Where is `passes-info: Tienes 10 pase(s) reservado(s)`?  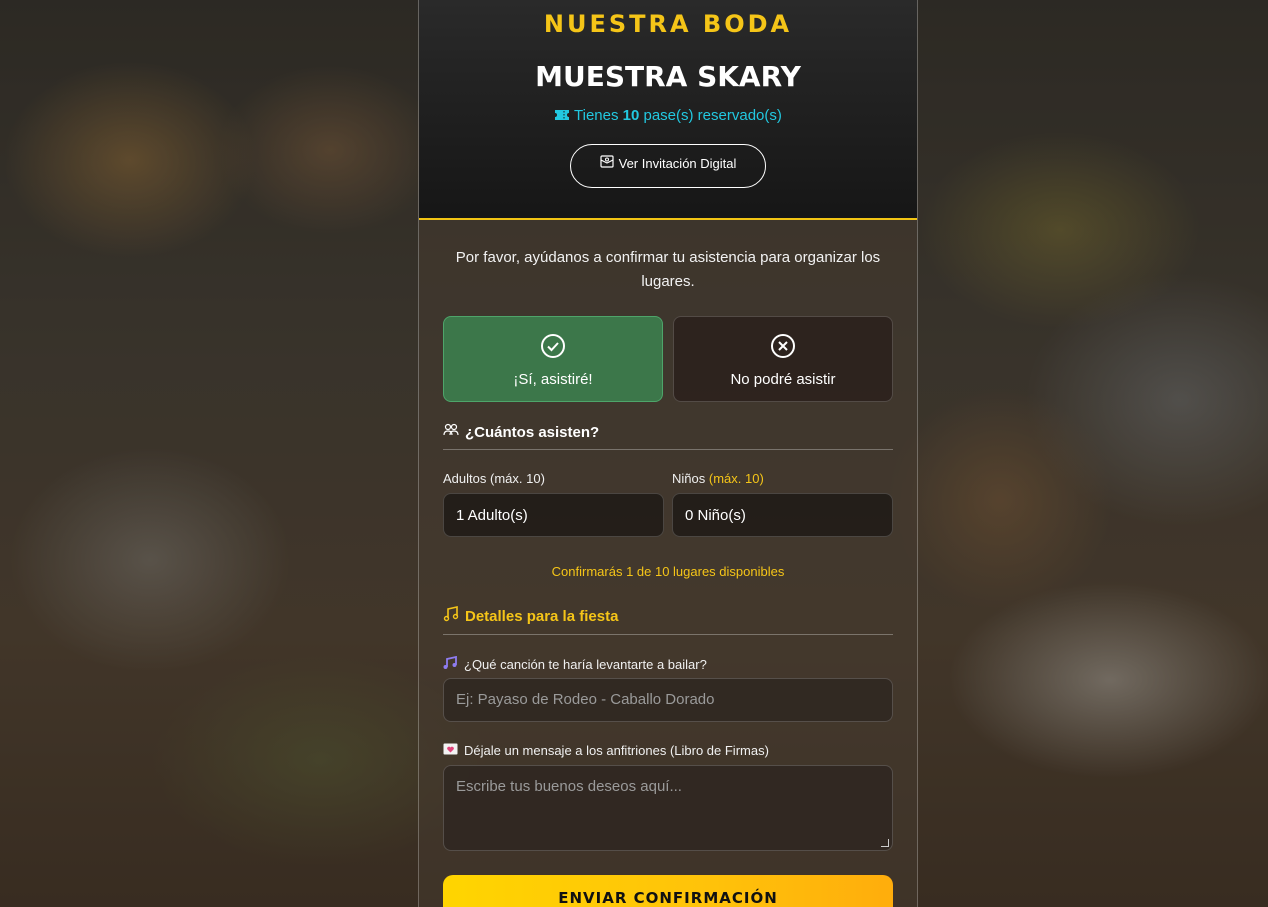 passes-info: Tienes 10 pase(s) reservado(s) is located at coordinates (668, 116).